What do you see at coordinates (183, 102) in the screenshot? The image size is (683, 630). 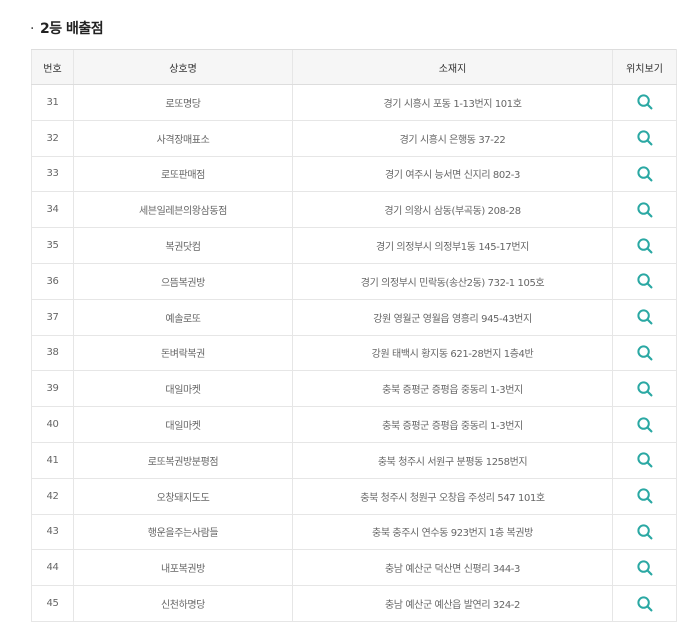 I see `store-name: 로또명당` at bounding box center [183, 102].